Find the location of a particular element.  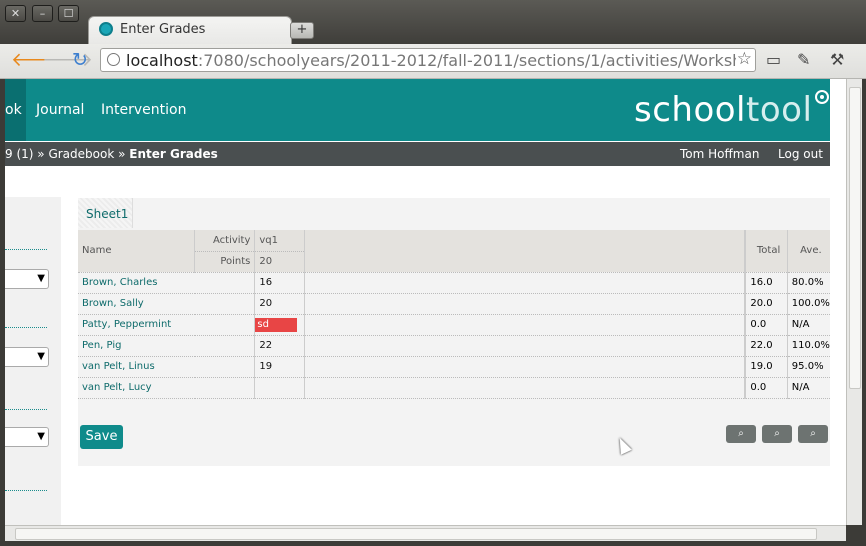

student-name: Pen, Pig is located at coordinates (136, 346).